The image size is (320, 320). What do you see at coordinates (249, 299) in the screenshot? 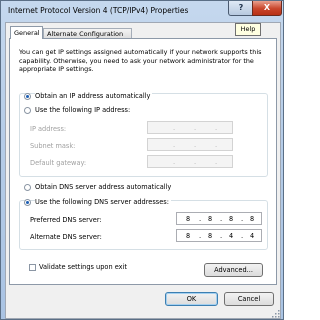
I see `cancel-button: Cancel` at bounding box center [249, 299].